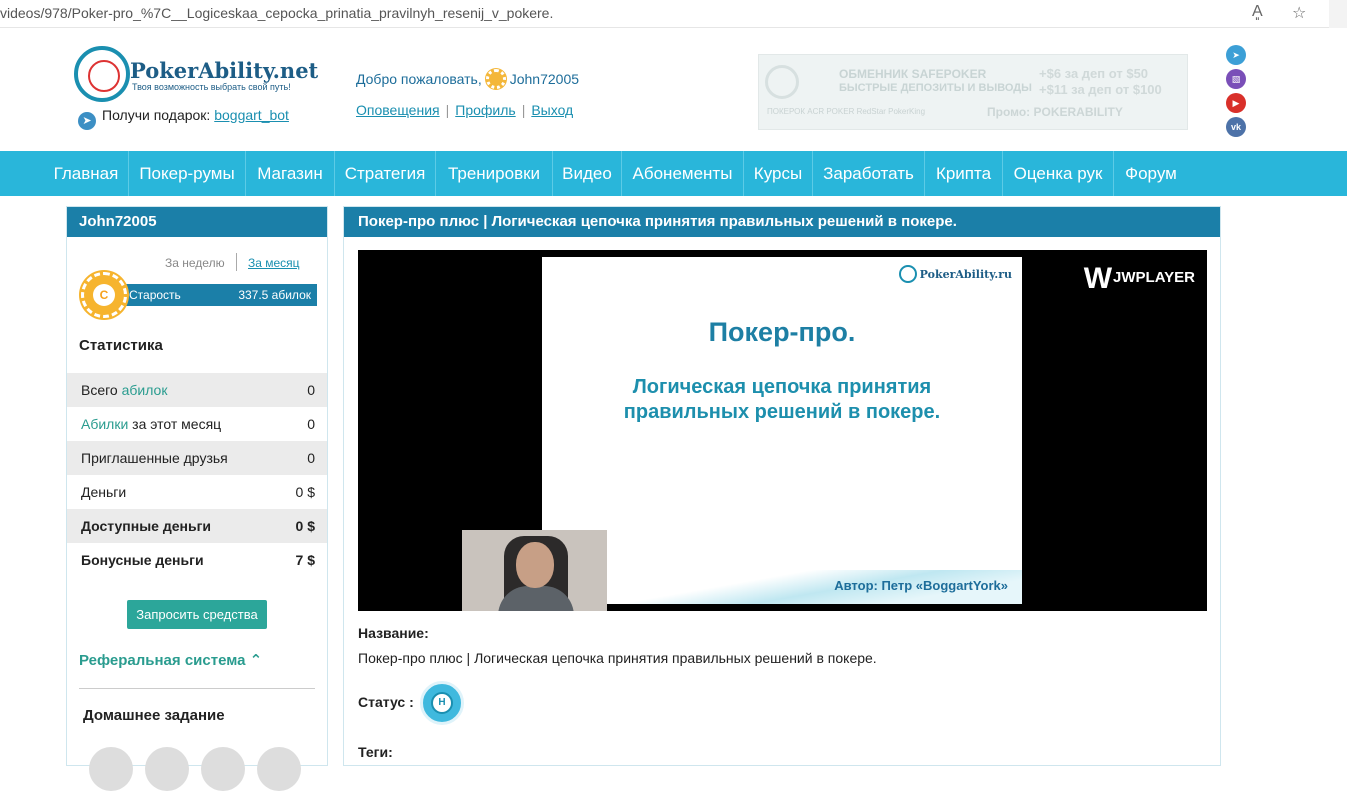  Describe the element at coordinates (419, 79) in the screenshot. I see `welcome-label: Добро пожаловать,` at that location.